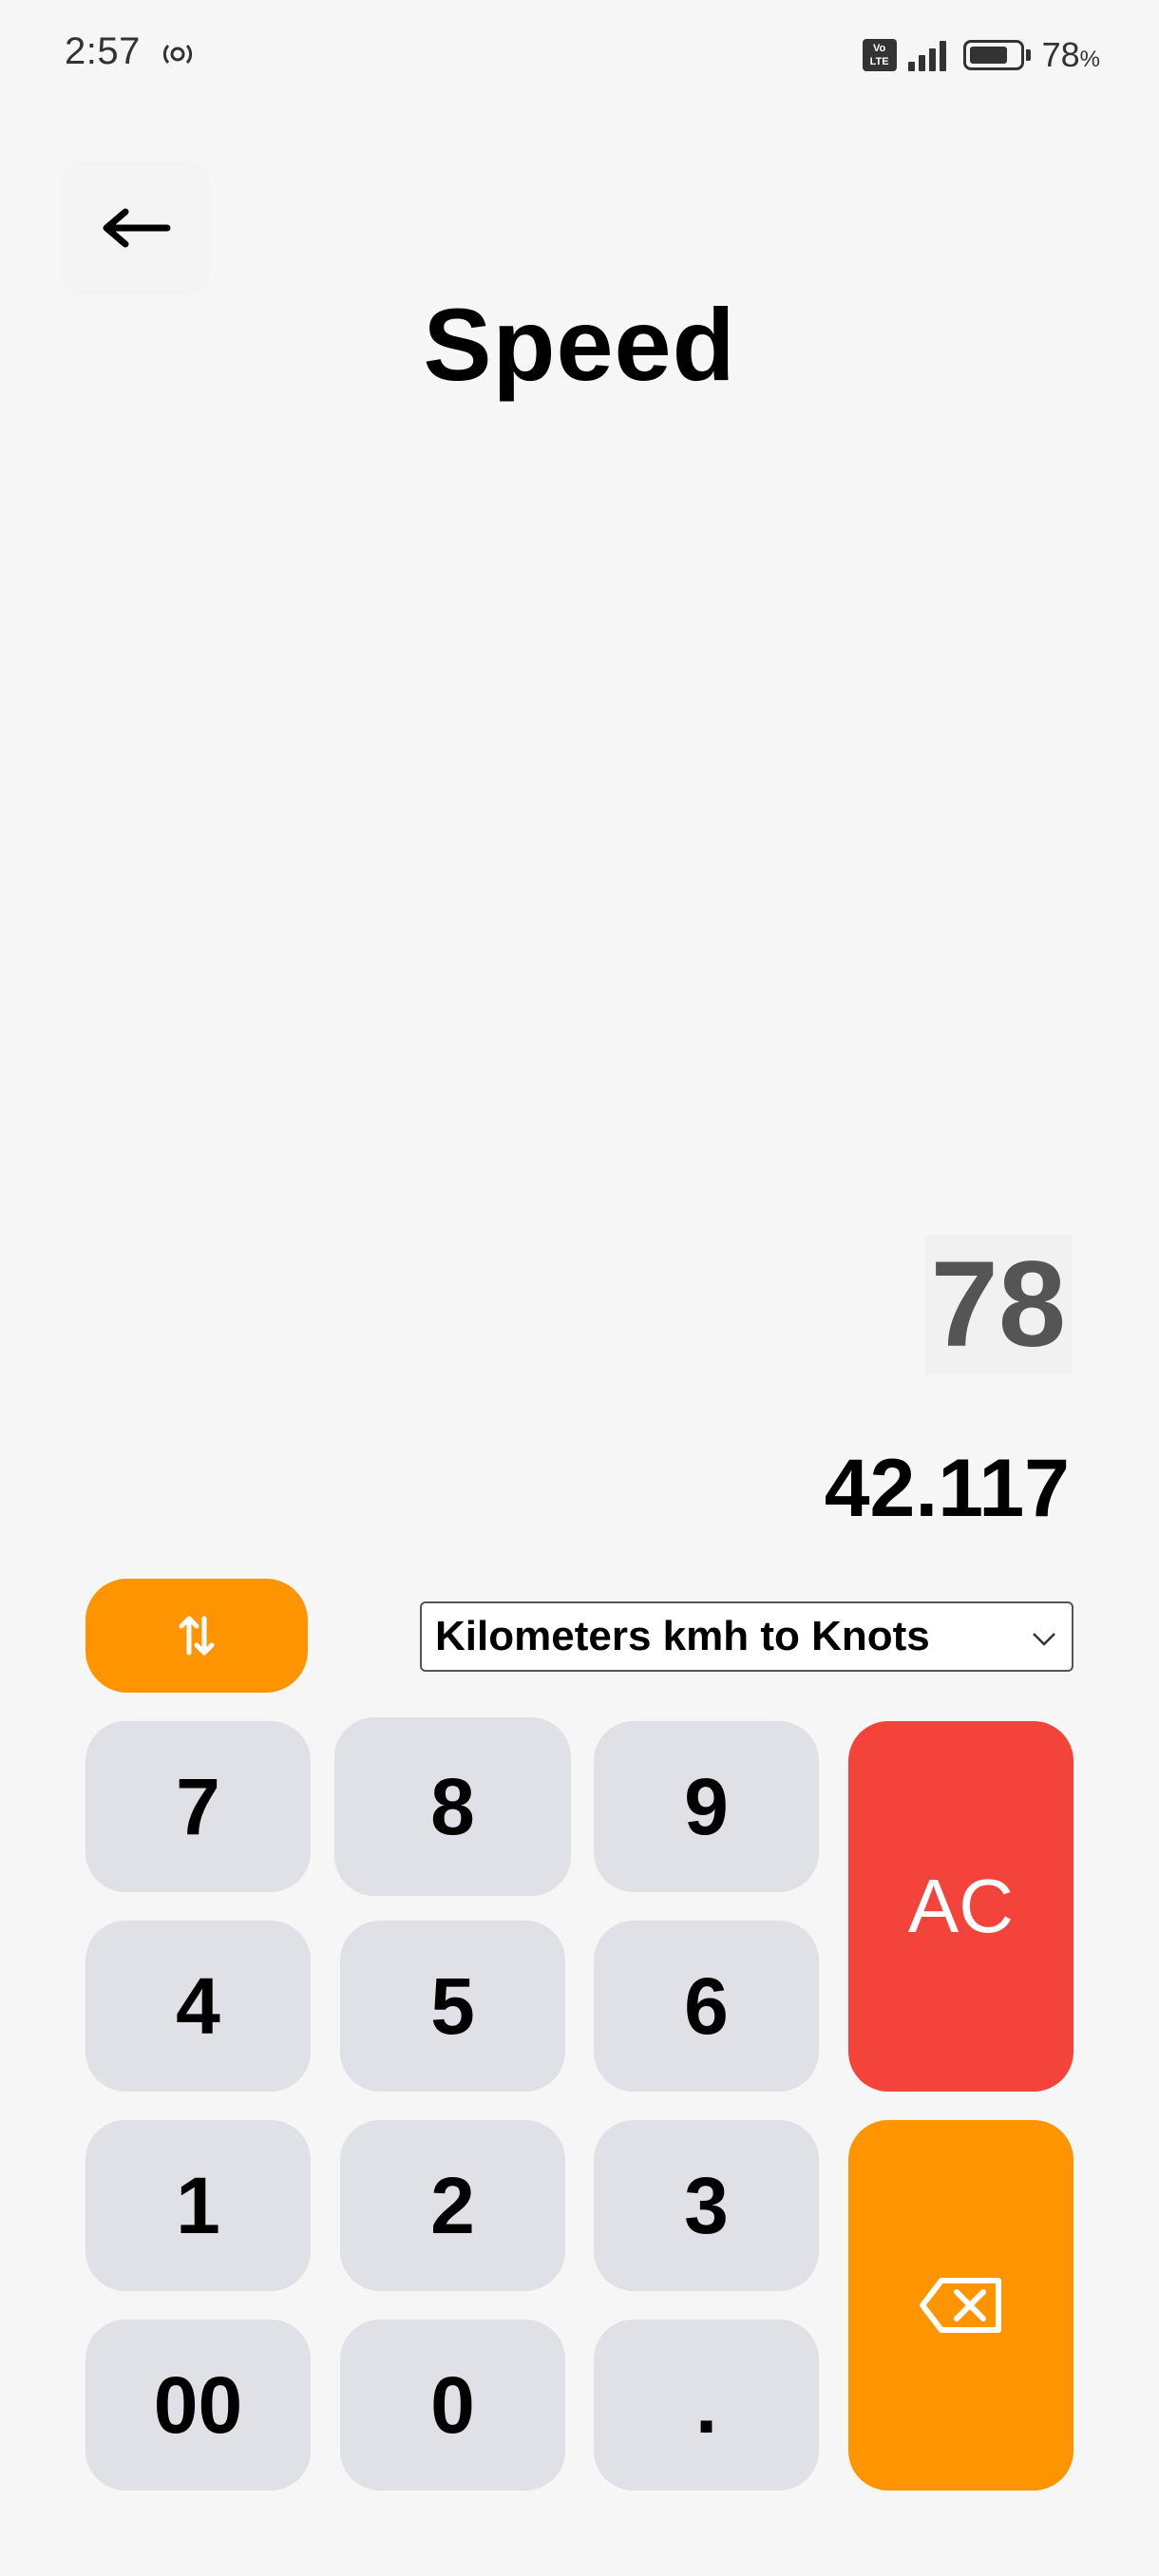 This screenshot has width=1159, height=2576. What do you see at coordinates (198, 2405) in the screenshot?
I see `key-00: 00` at bounding box center [198, 2405].